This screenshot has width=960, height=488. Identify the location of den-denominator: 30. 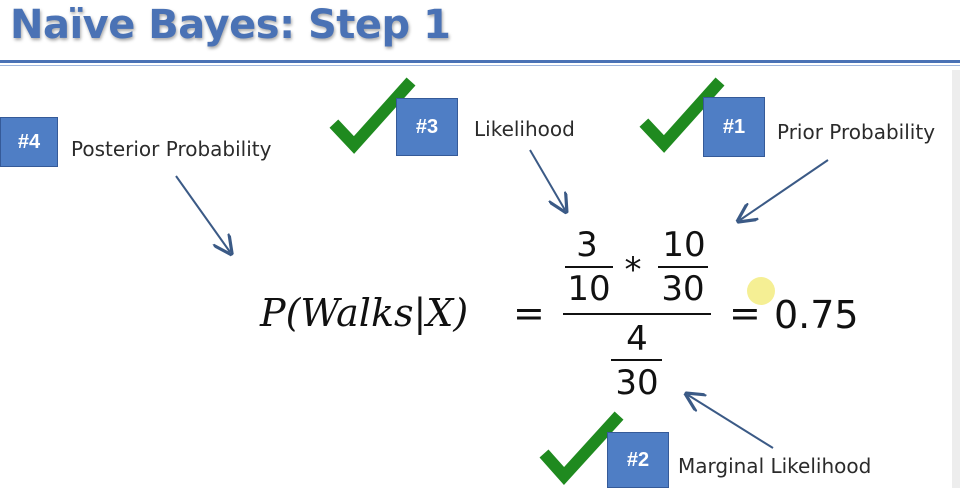
(637, 383).